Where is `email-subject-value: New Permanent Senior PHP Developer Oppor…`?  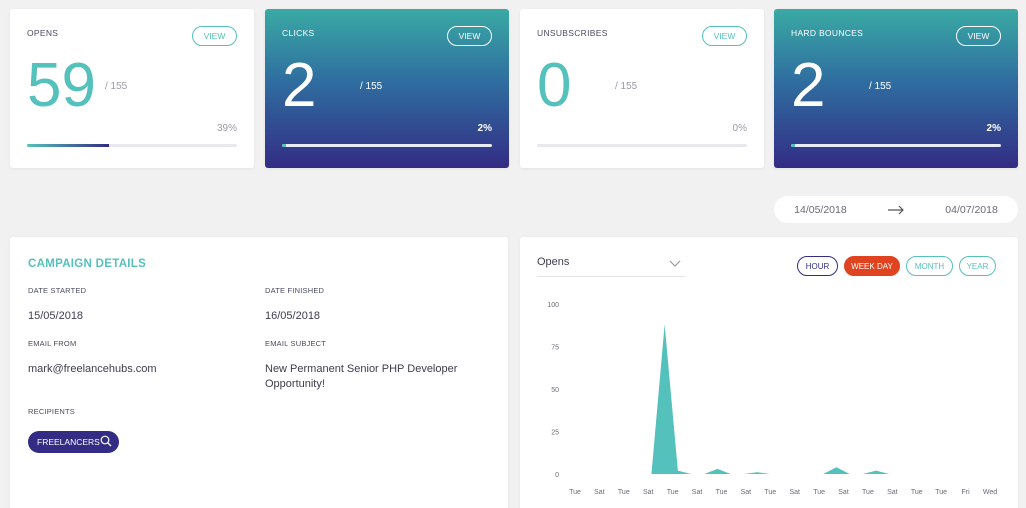 email-subject-value: New Permanent Senior PHP Developer Oppor… is located at coordinates (361, 376).